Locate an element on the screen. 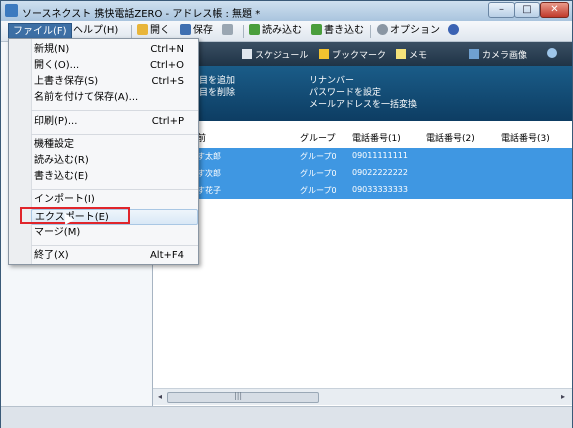  table-row: す太郎 グループ0 09011111111 is located at coordinates (362, 156).